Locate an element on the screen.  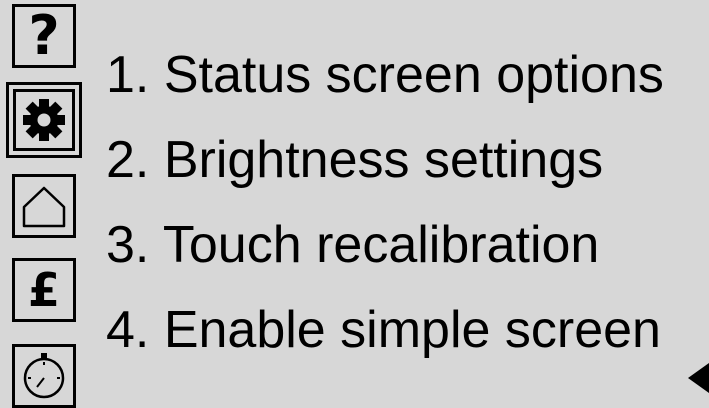
pound-icon: £ is located at coordinates (43, 290).